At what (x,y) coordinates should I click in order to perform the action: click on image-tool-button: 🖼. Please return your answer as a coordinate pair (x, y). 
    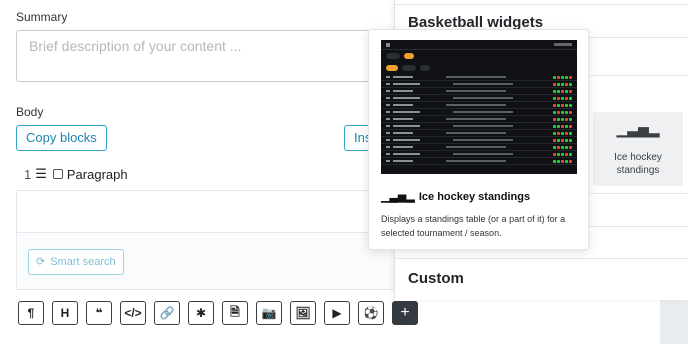
    Looking at the image, I should click on (303, 313).